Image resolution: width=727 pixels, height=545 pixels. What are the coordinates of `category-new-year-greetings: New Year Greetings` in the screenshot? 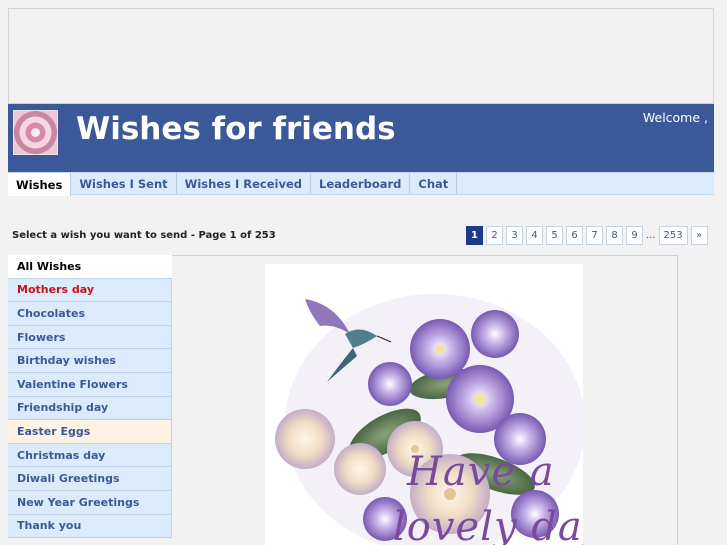 It's located at (90, 502).